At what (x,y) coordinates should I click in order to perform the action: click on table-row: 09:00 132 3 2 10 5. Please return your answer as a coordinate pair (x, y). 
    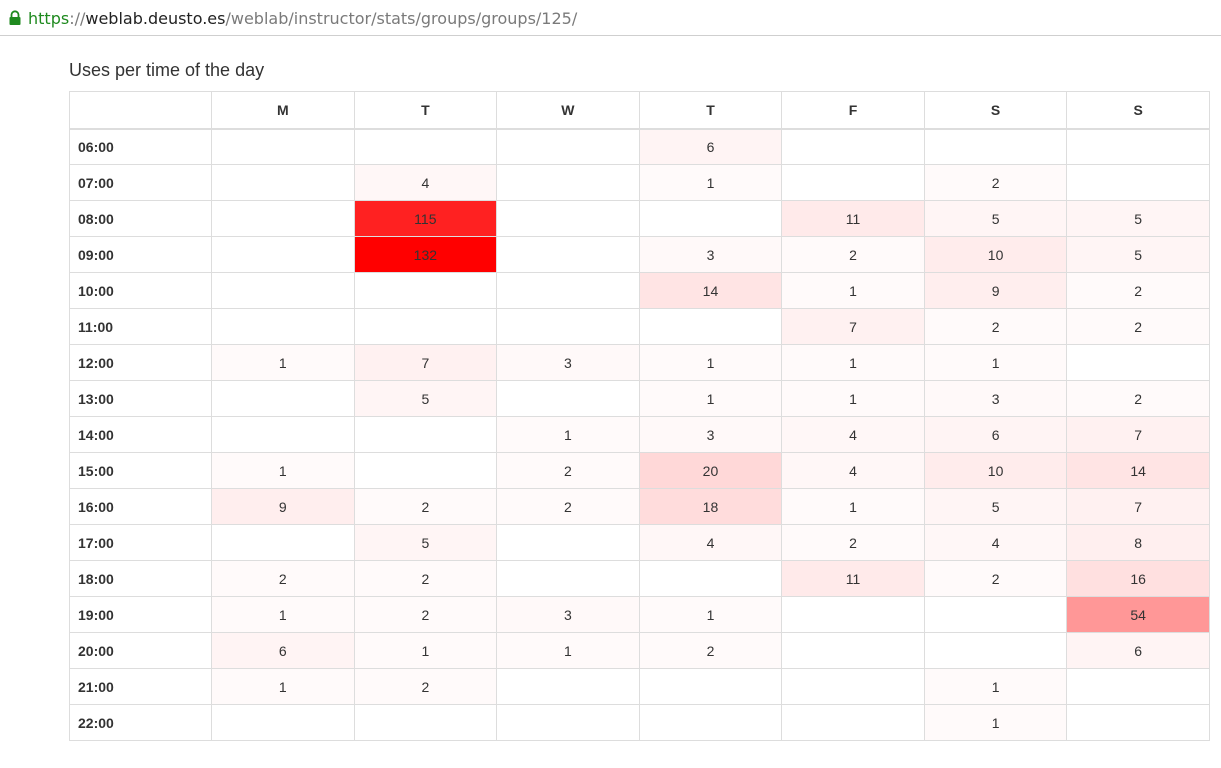
    Looking at the image, I should click on (639, 254).